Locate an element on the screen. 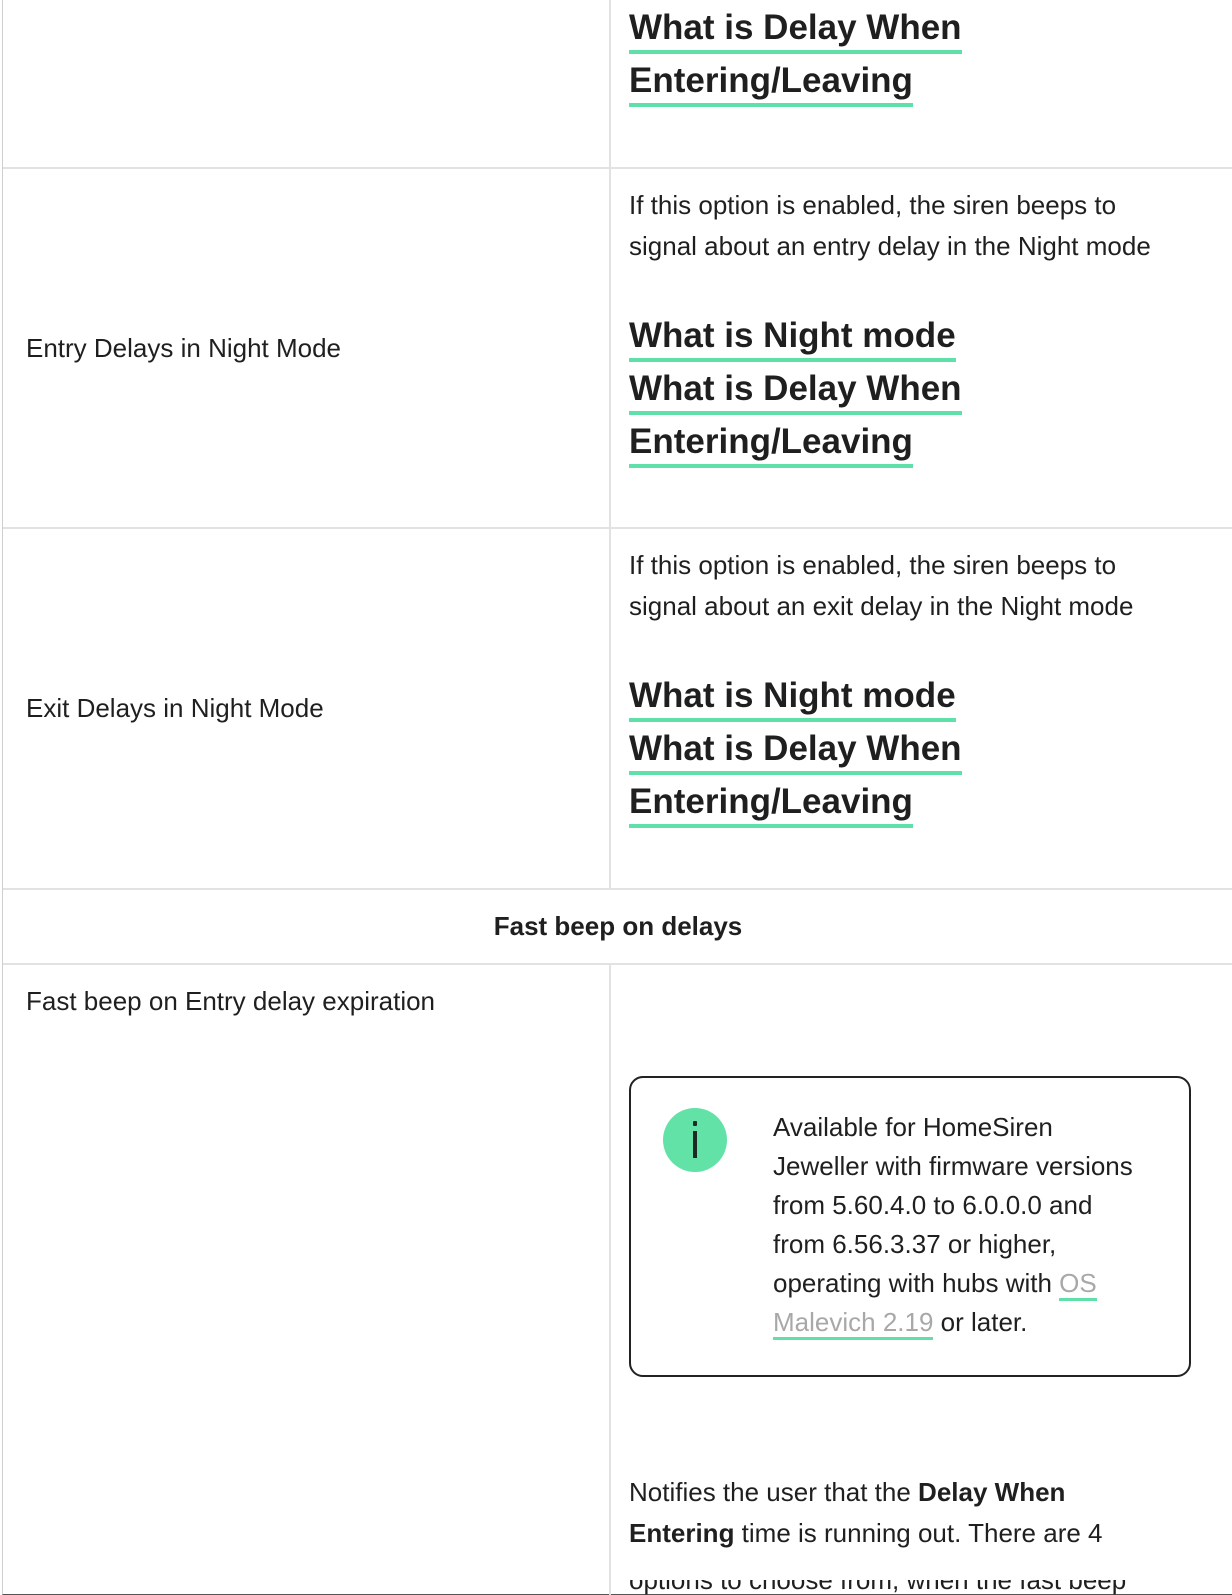  note-line: Malevich 2.19 or later. is located at coordinates (973, 1322).